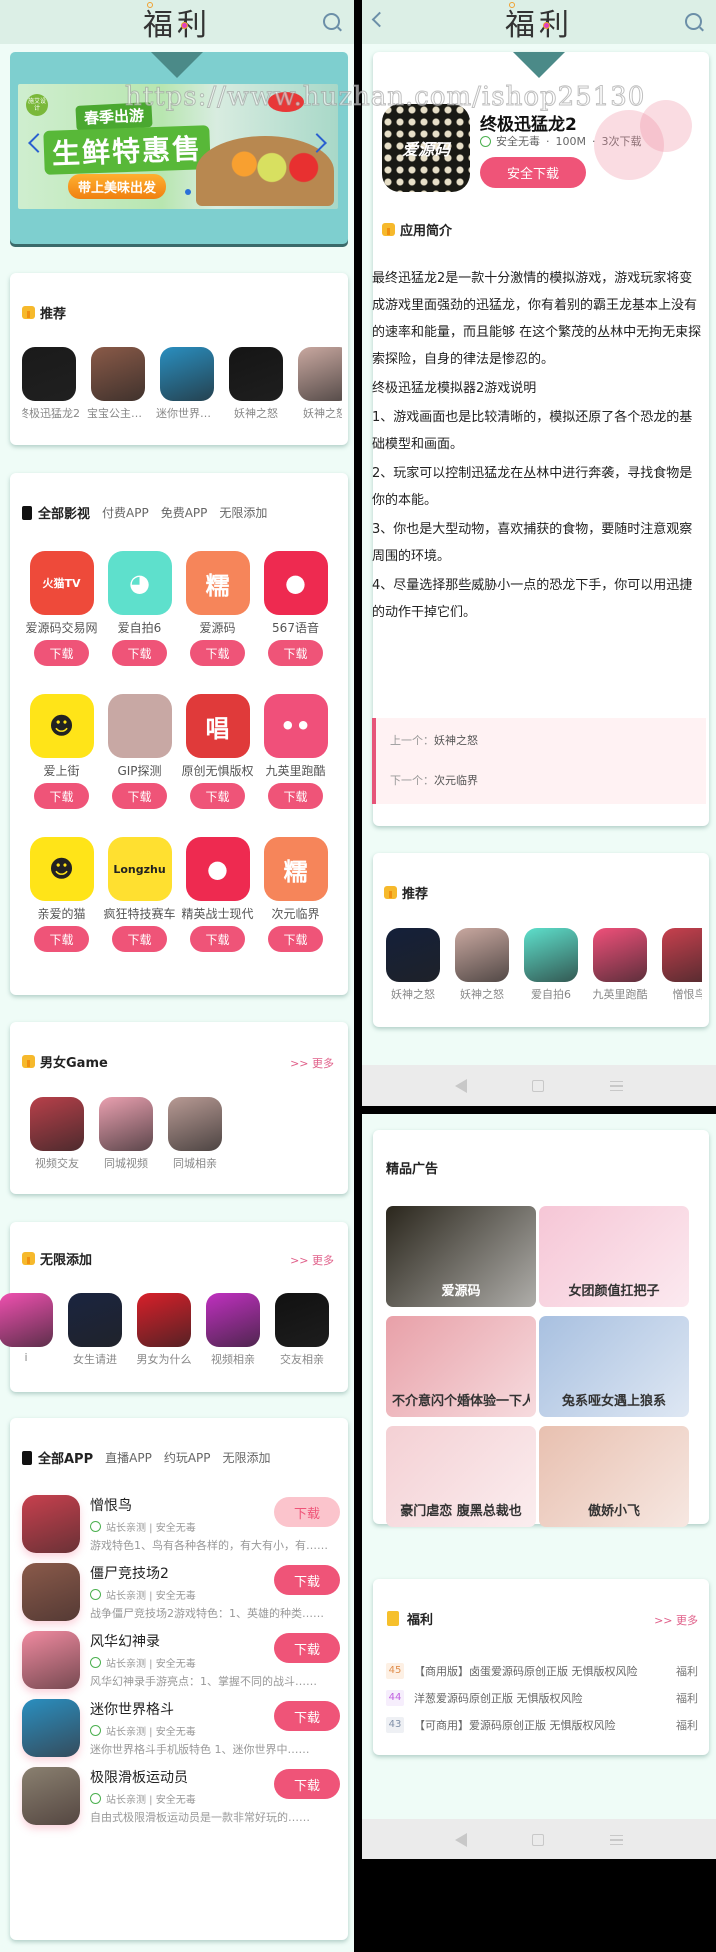 The image size is (716, 1952). Describe the element at coordinates (217, 751) in the screenshot. I see `grid-app-item: 唱原创无惧版权 下载` at that location.